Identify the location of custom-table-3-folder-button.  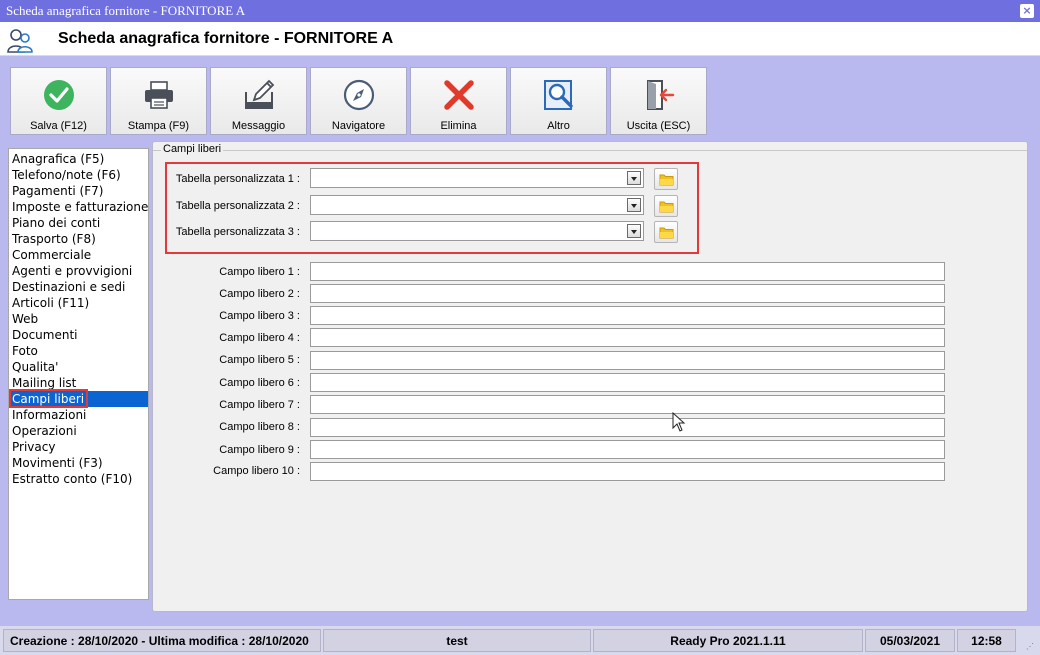
(666, 232).